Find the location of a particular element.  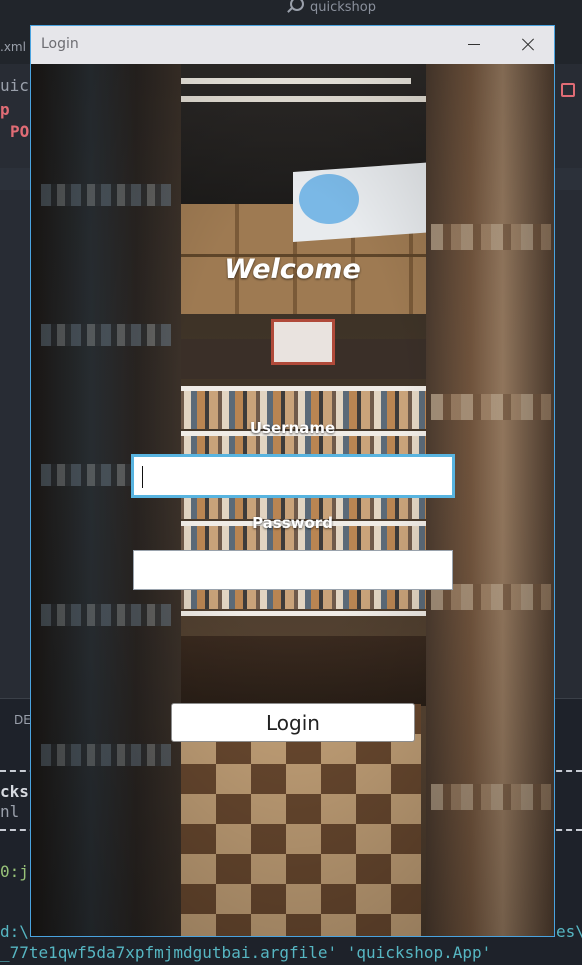

welcome-heading: Welcome is located at coordinates (292, 269).